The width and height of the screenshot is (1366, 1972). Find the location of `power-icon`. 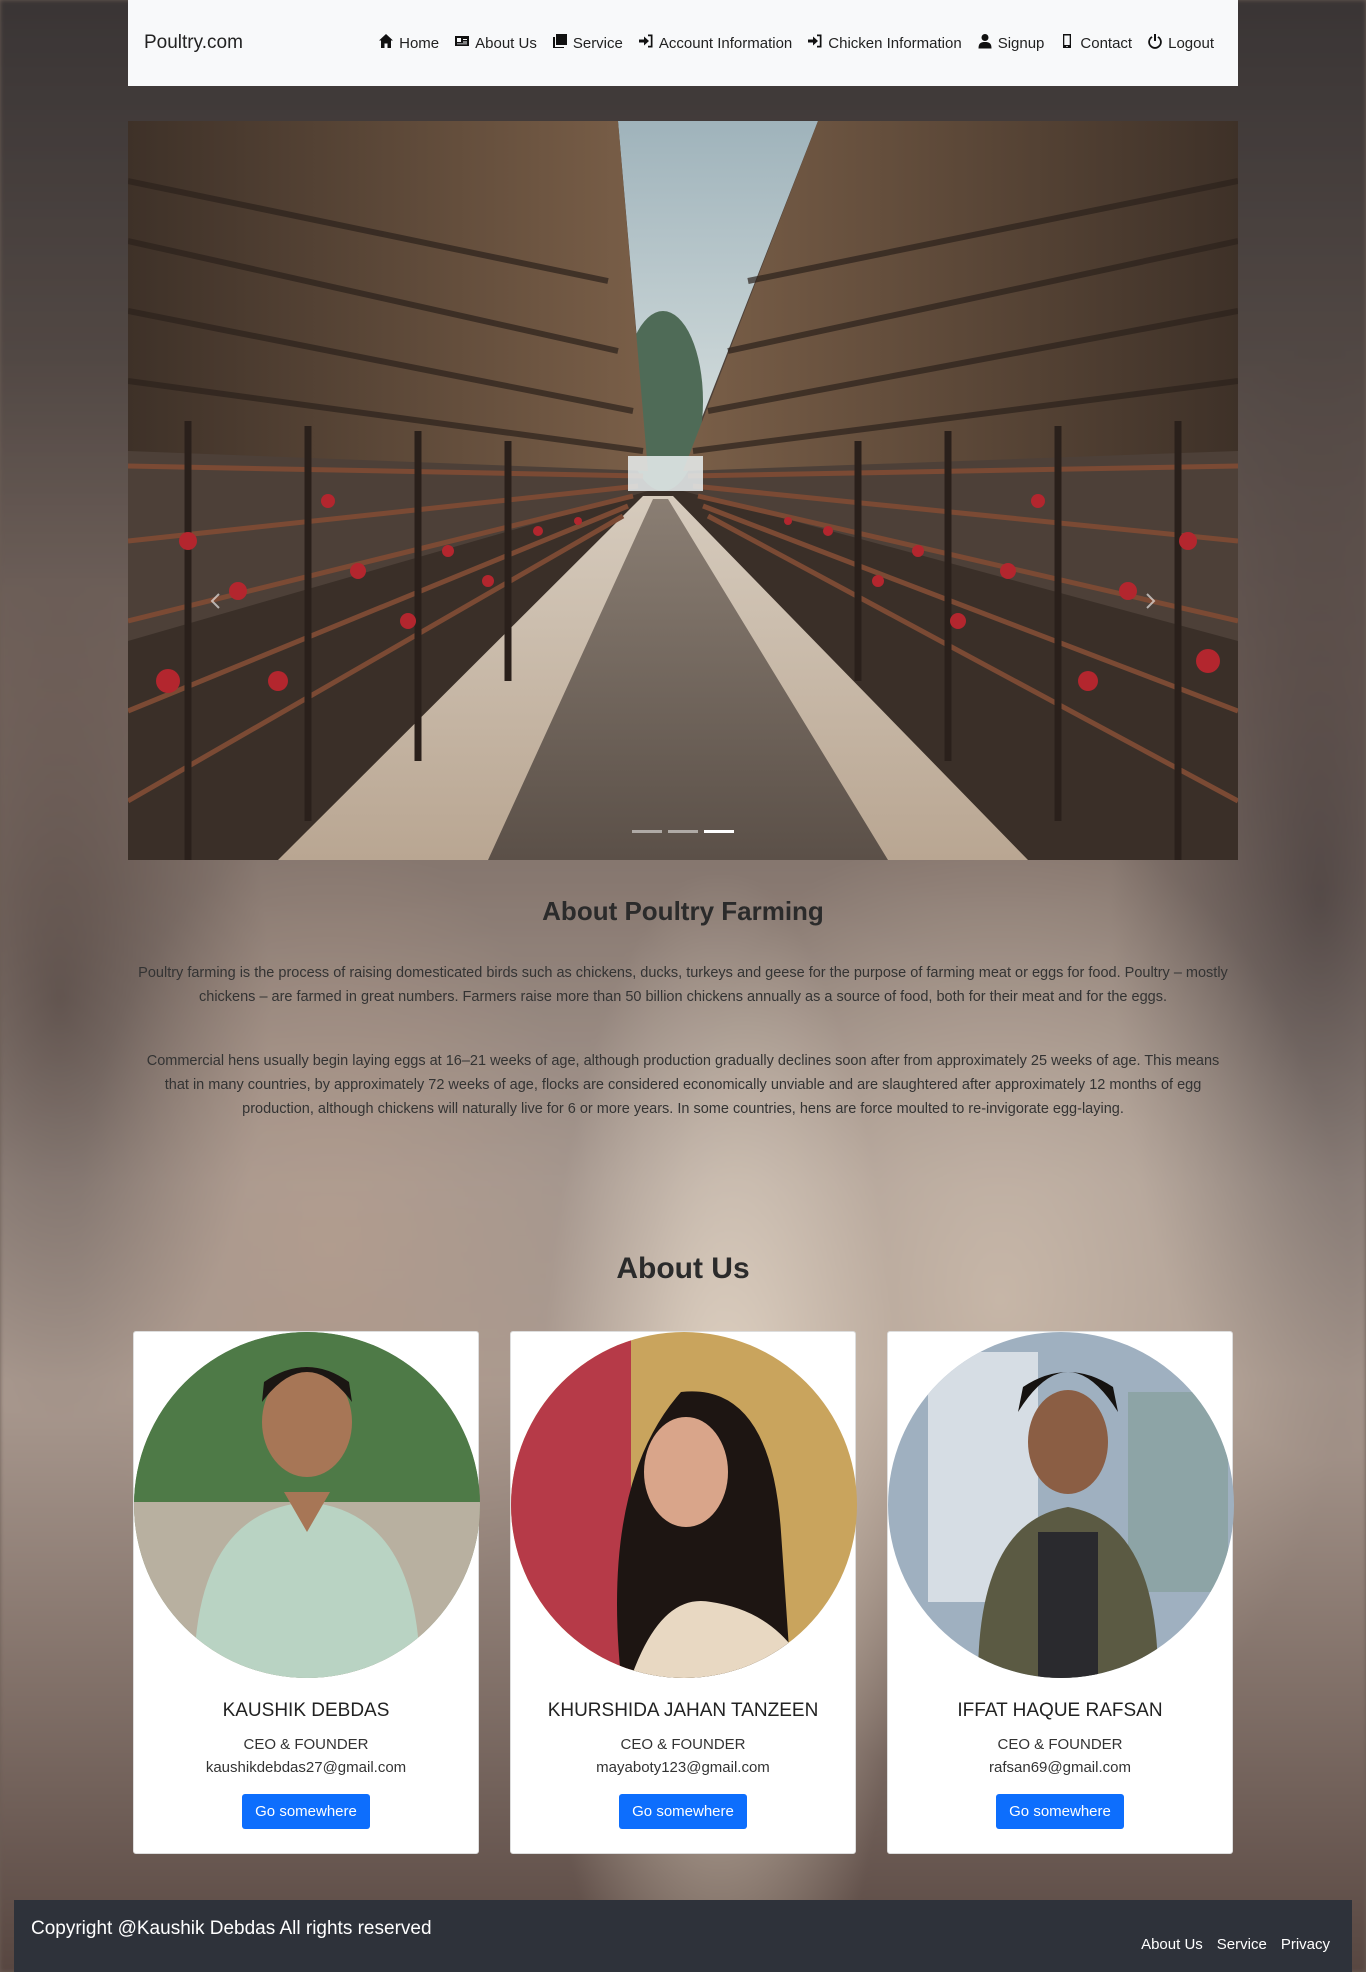

power-icon is located at coordinates (1155, 43).